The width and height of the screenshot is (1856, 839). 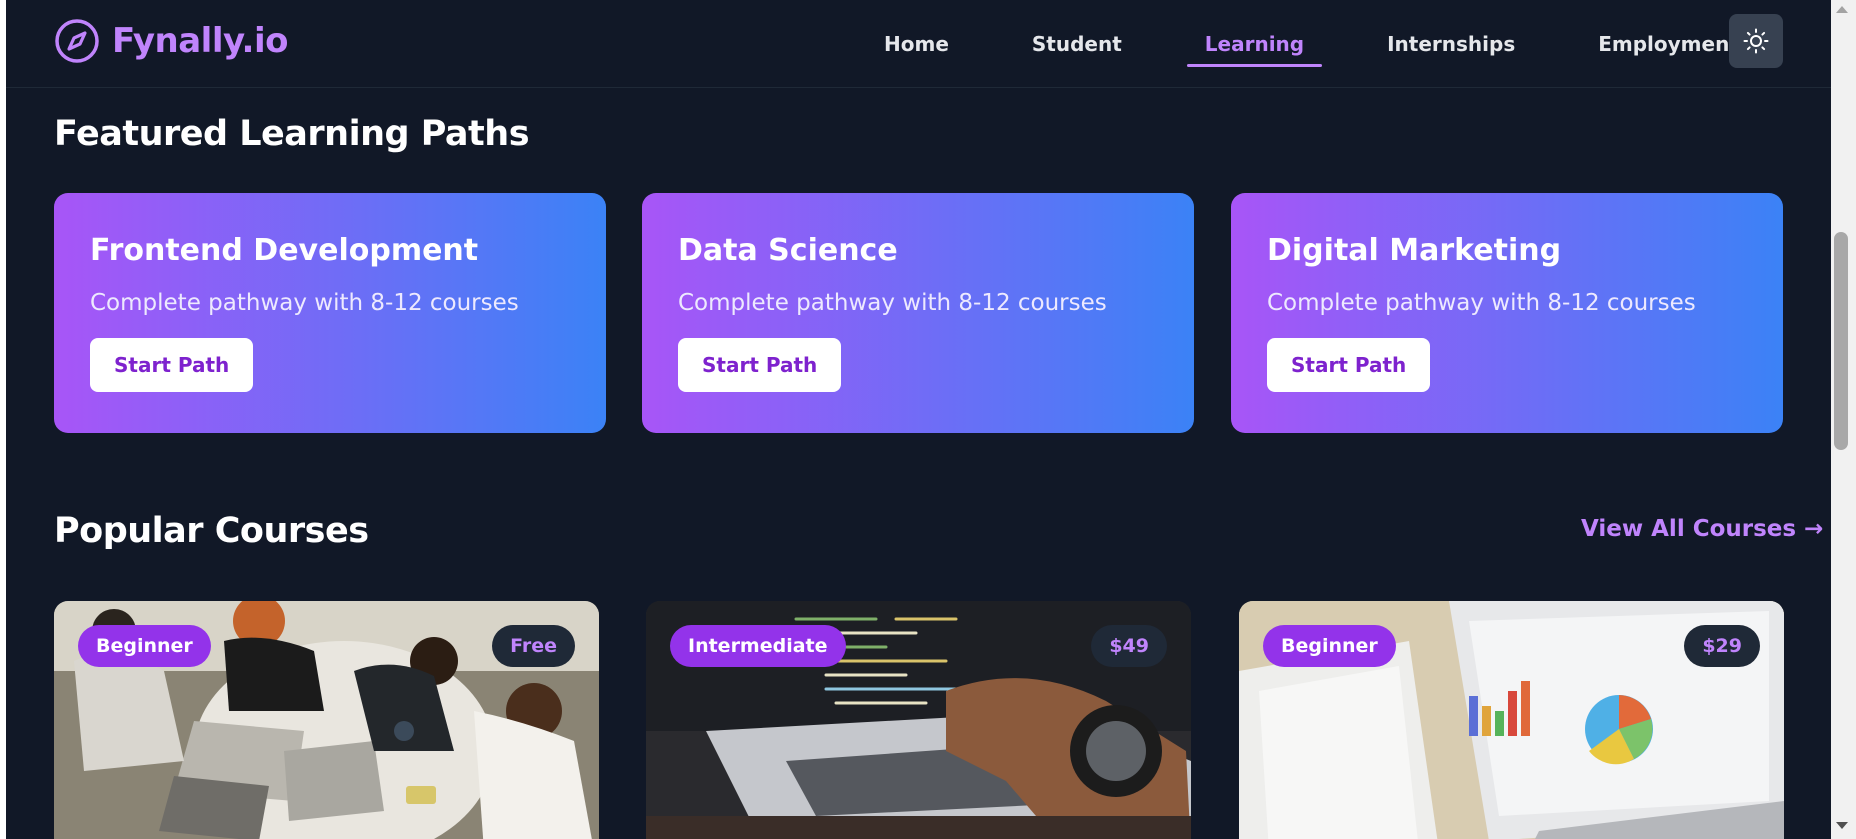 I want to click on level-badge: Intermediate, so click(x=758, y=646).